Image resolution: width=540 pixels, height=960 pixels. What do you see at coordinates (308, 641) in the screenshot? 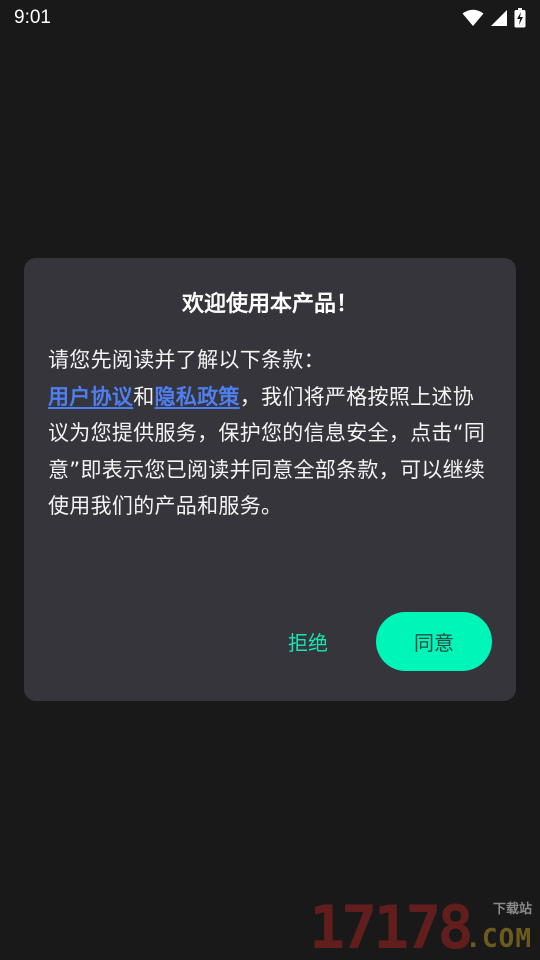
I see `reject-button: 拒绝` at bounding box center [308, 641].